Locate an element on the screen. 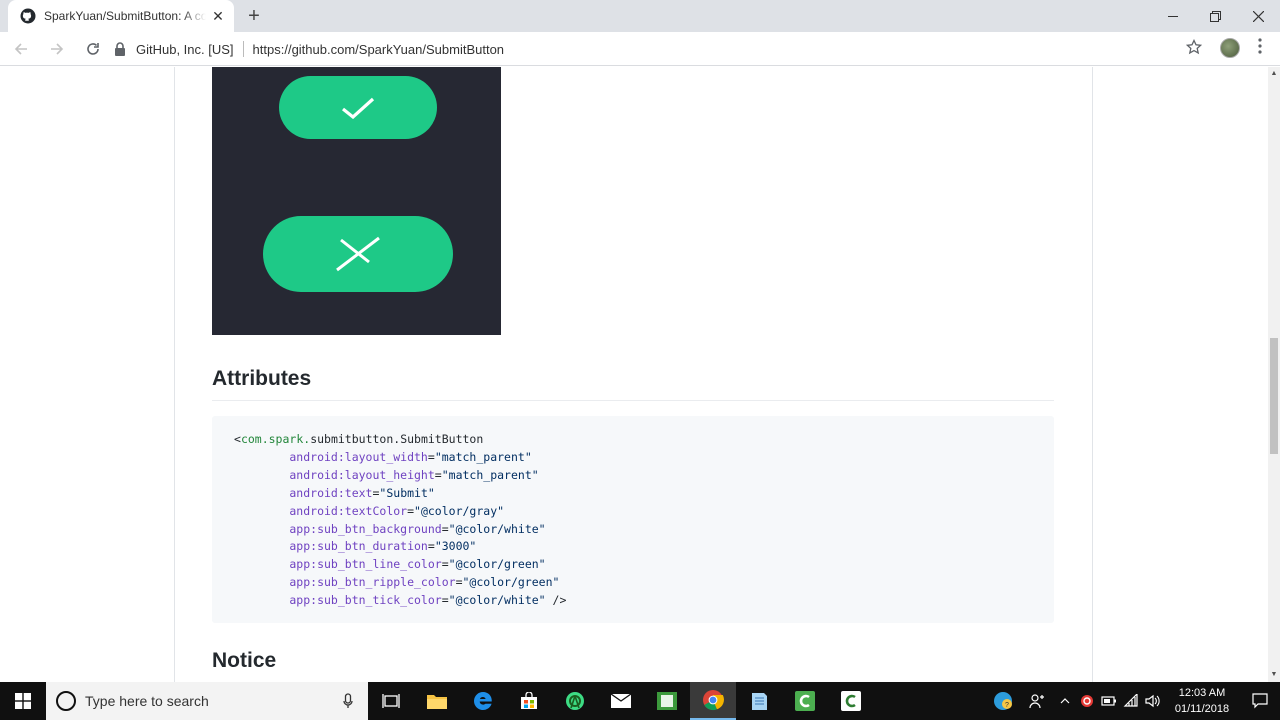 The image size is (1280, 720). antivirus-icon is located at coordinates (1087, 701).